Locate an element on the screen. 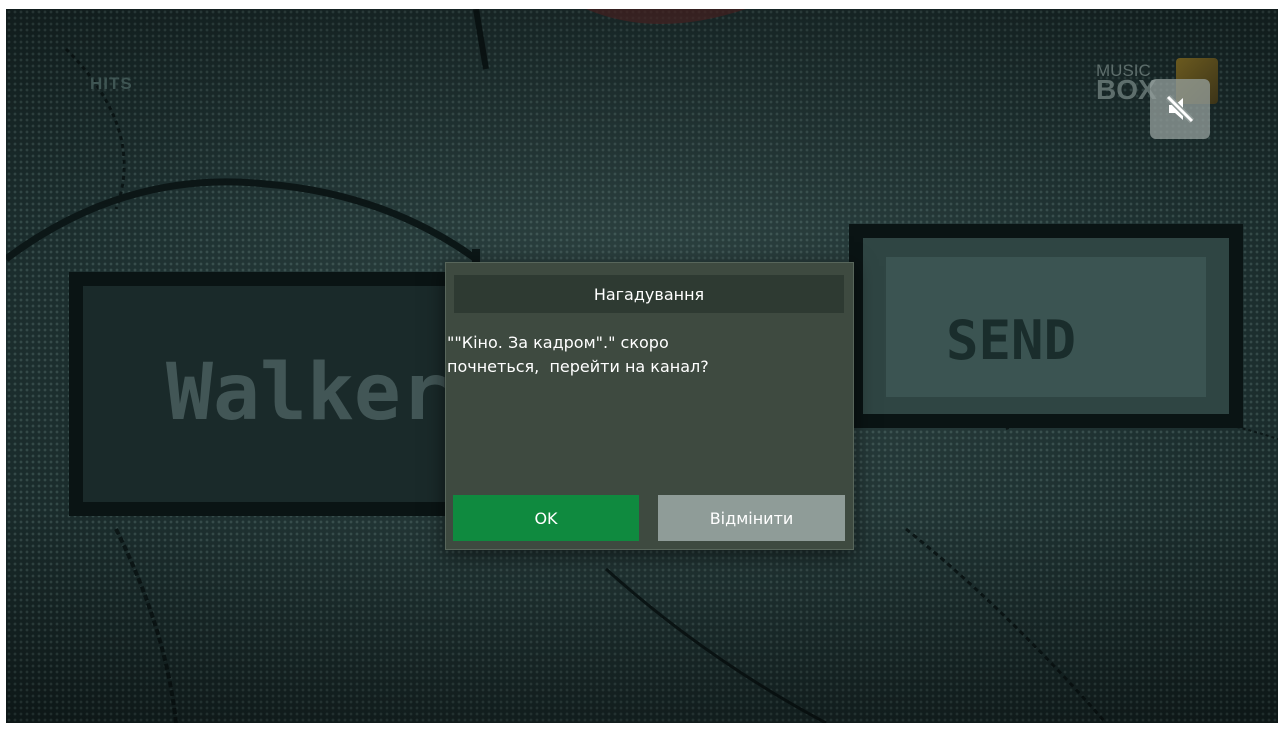 This screenshot has height=731, width=1284. dialog-title: Нагадування is located at coordinates (649, 294).